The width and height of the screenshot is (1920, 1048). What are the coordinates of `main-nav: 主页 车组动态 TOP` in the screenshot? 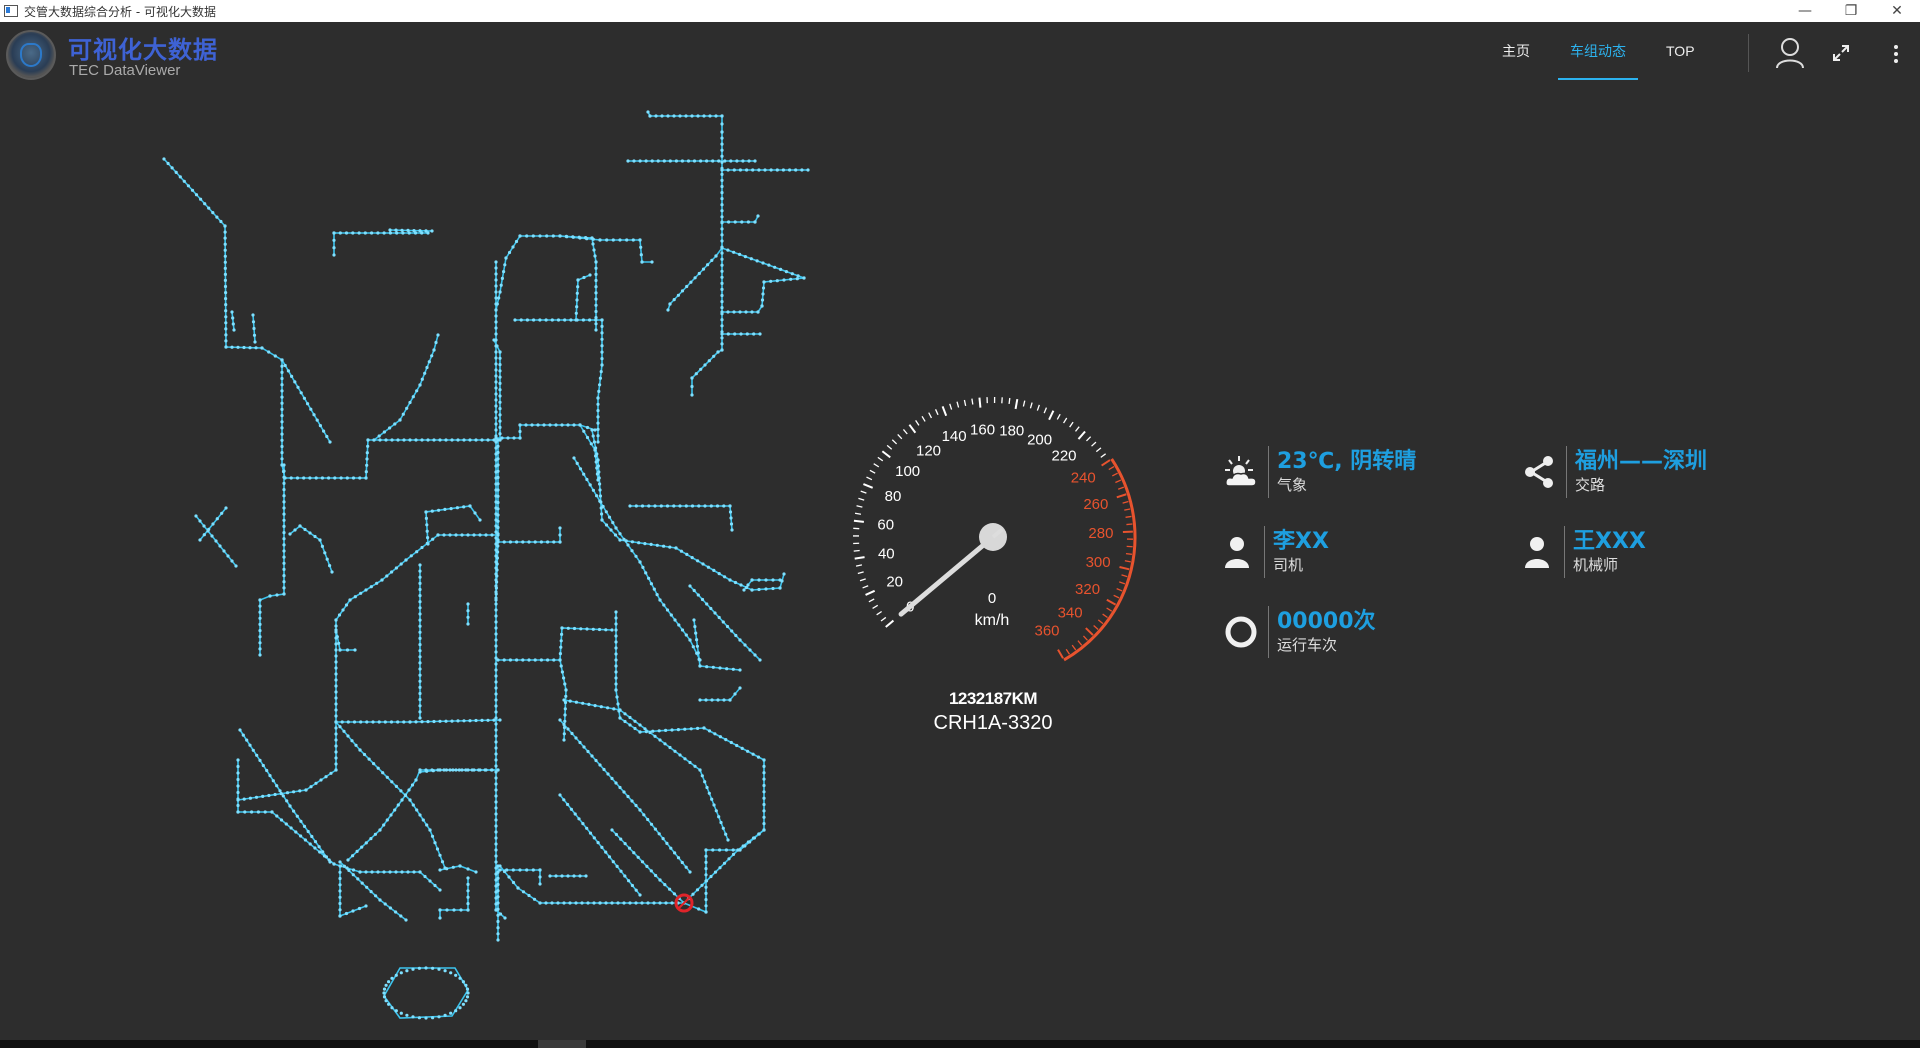 It's located at (1606, 55).